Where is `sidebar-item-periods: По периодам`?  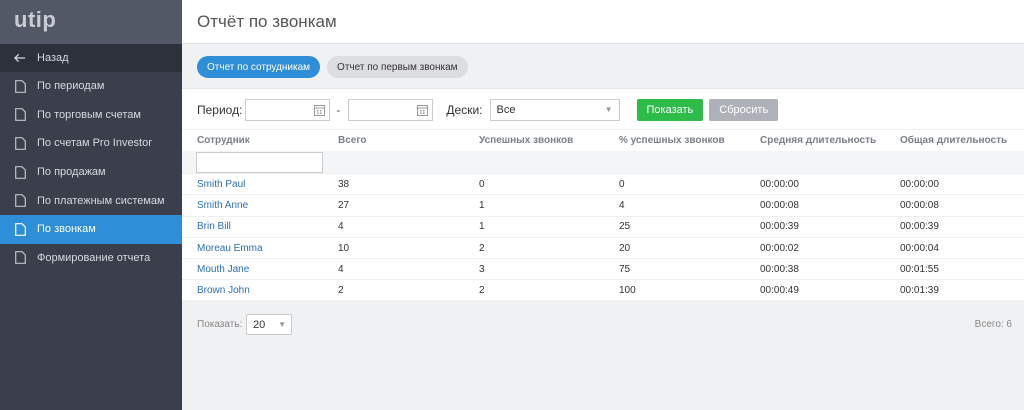
sidebar-item-periods: По периодам is located at coordinates (91, 86).